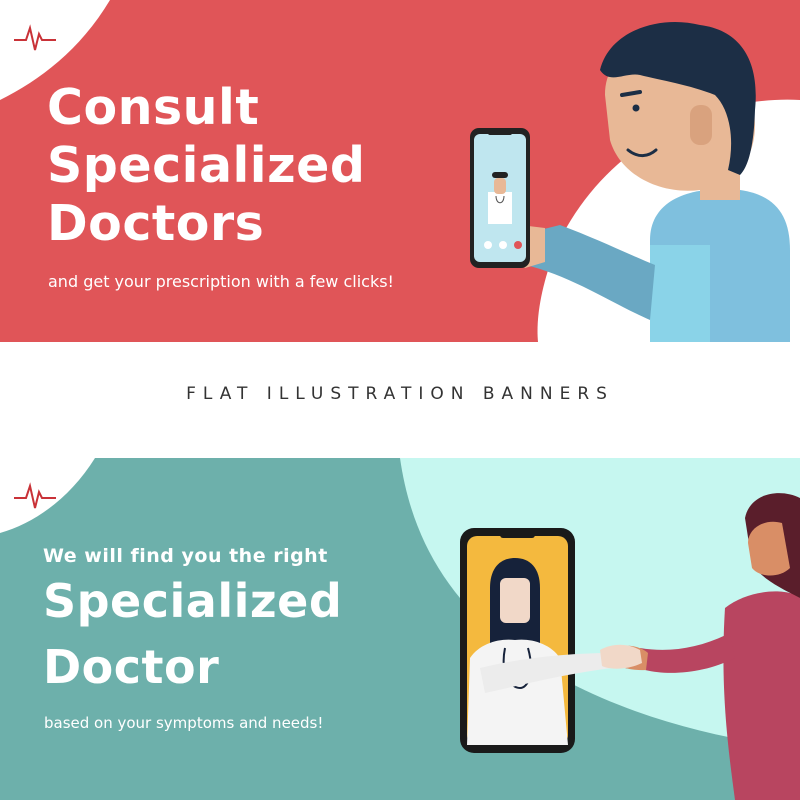 Image resolution: width=800 pixels, height=800 pixels. I want to click on phone-video-call, so click(500, 198).